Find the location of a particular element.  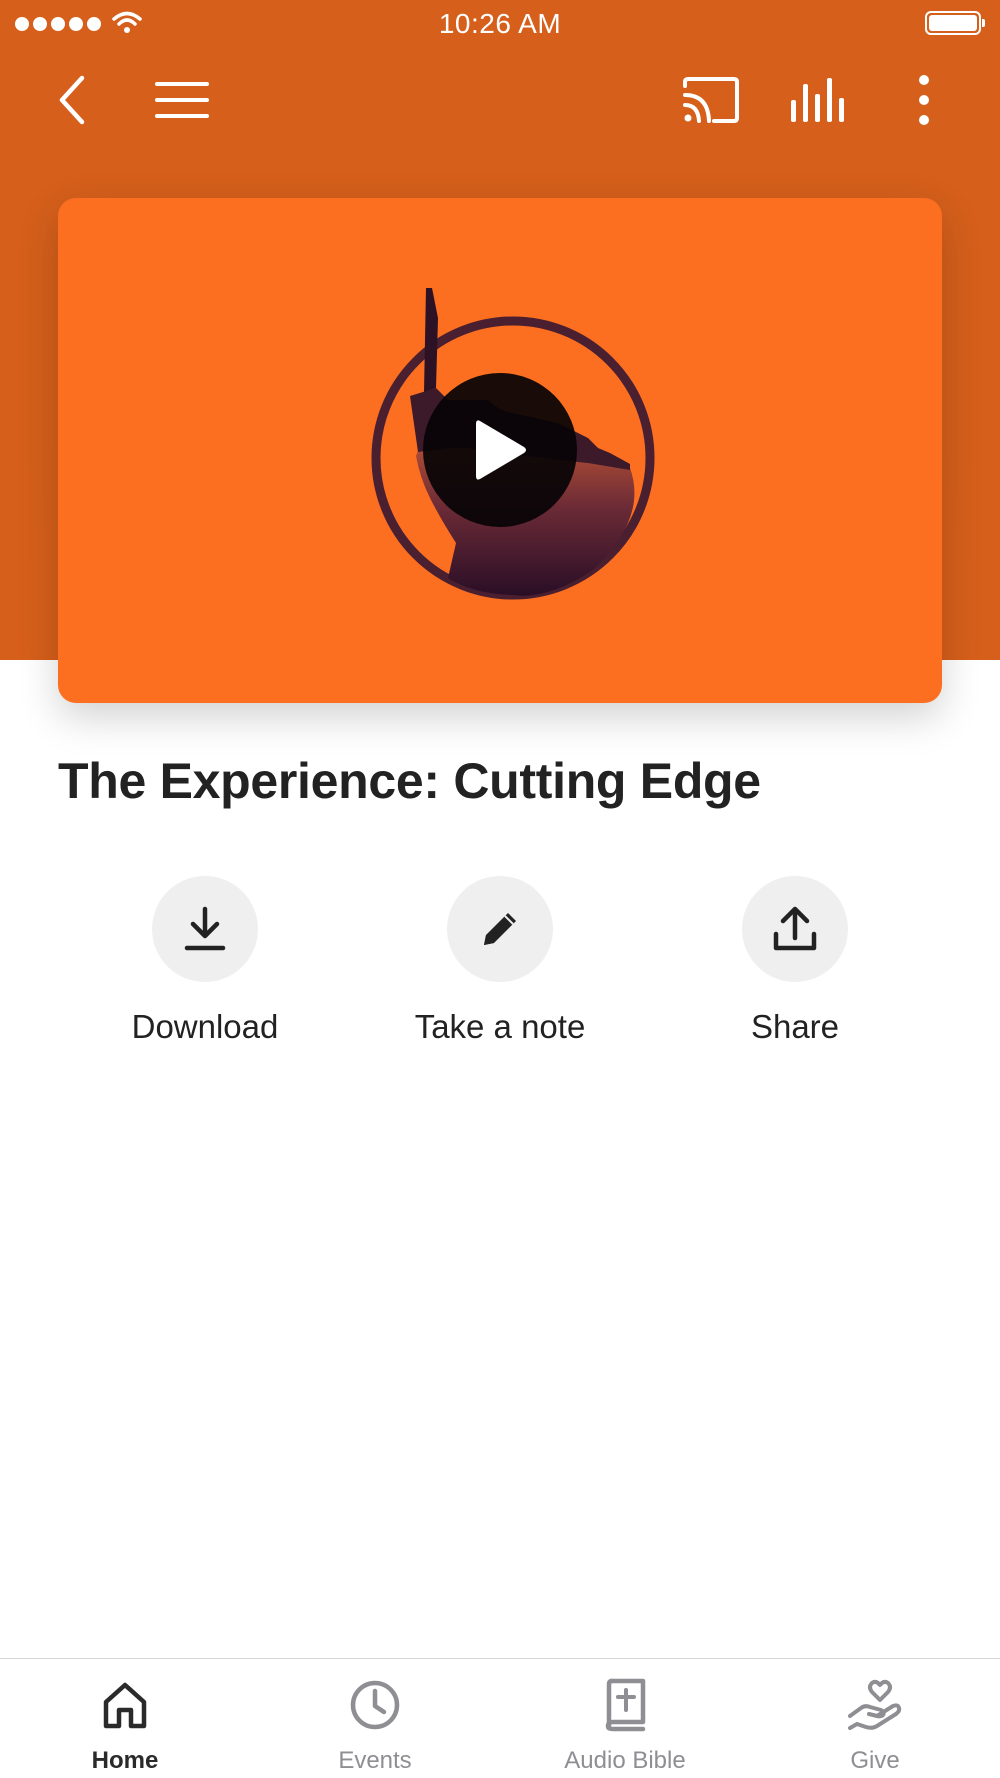

share-label: Share is located at coordinates (795, 1026).